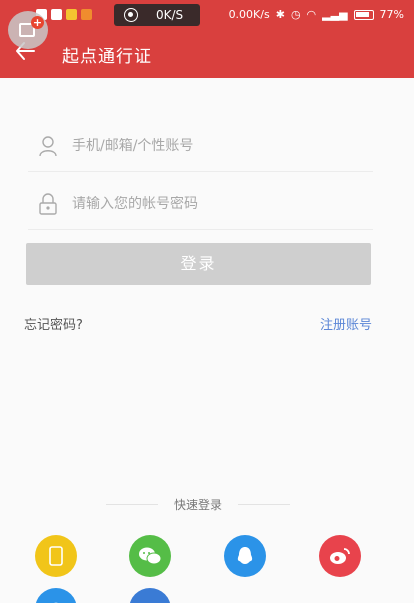 The width and height of the screenshot is (414, 603). I want to click on network-speed-pill: 0K/S, so click(157, 15).